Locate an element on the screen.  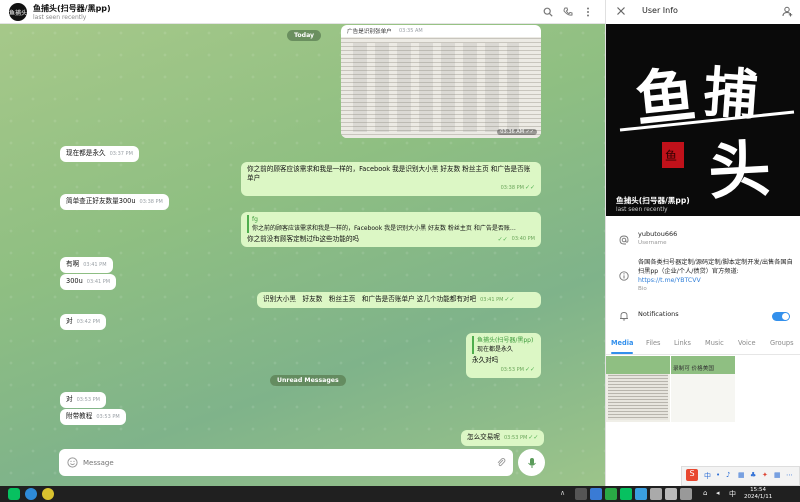
wechat-icon is located at coordinates (14, 494).